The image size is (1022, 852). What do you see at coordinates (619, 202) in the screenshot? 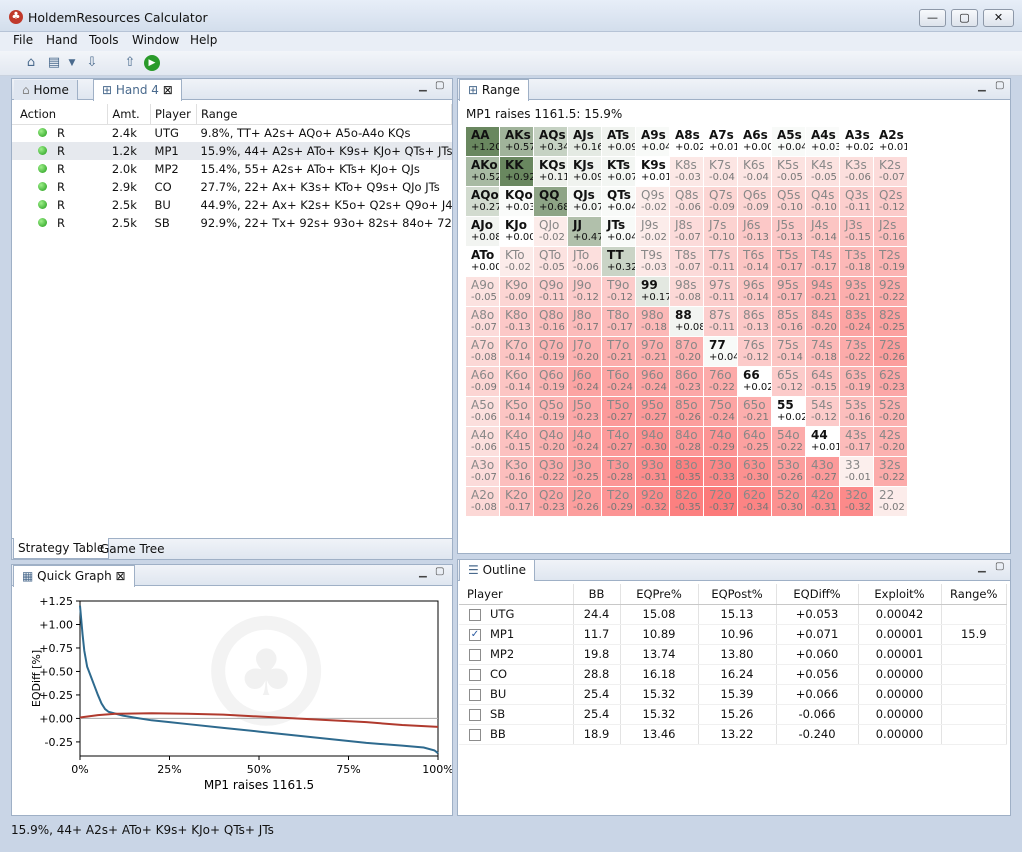
I see `range-cell: QTs +0.04` at bounding box center [619, 202].